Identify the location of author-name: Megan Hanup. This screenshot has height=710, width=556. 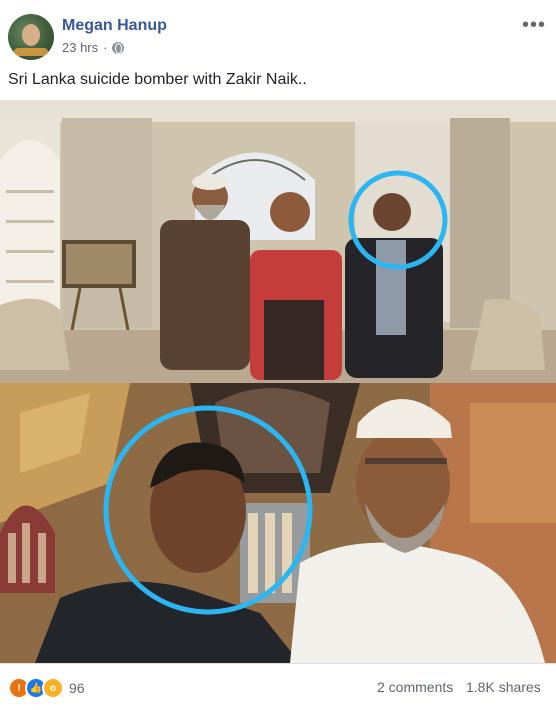
(114, 26).